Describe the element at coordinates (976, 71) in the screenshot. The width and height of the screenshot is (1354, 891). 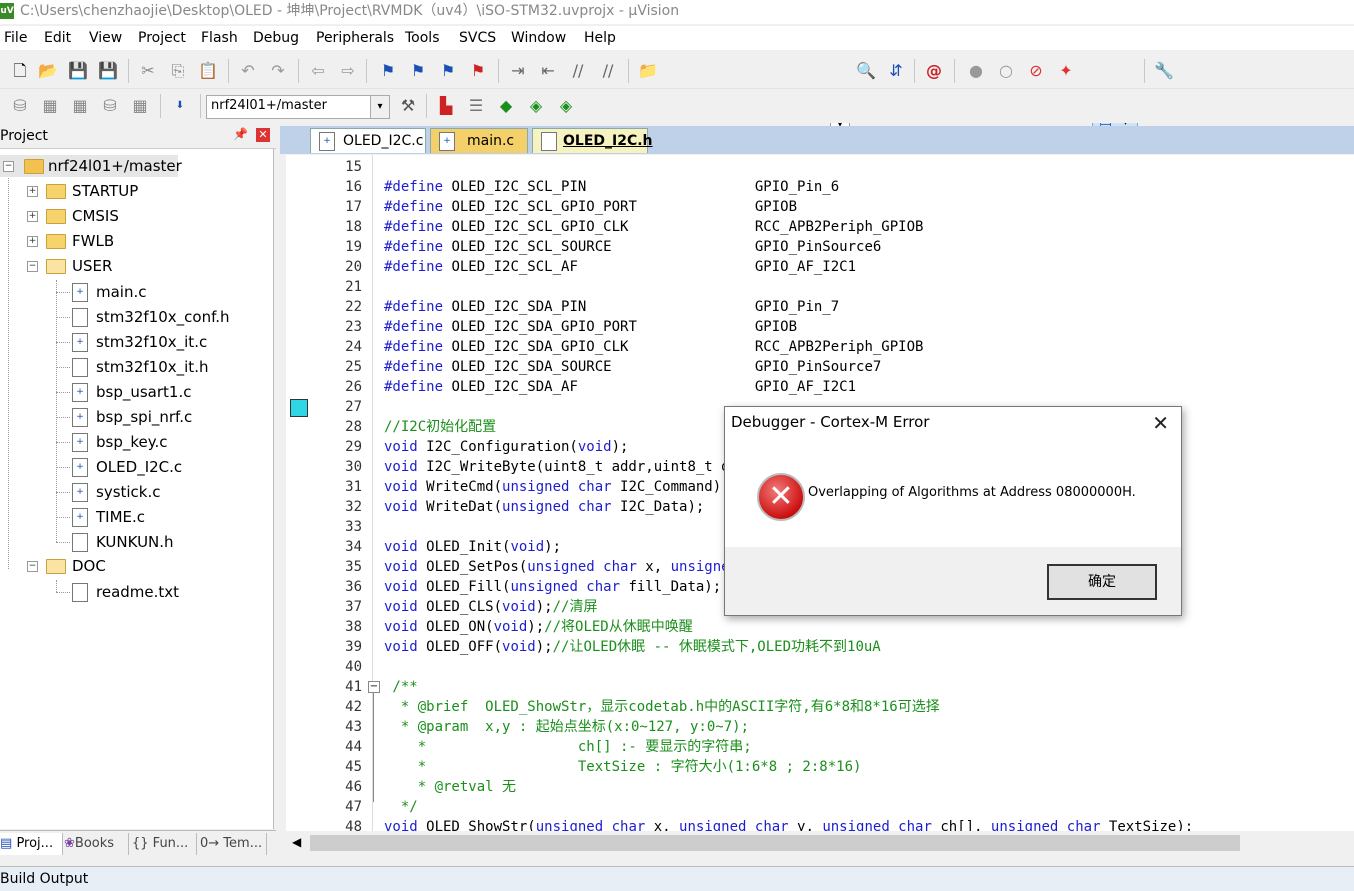
I see `breakpoint-icon: ●` at that location.